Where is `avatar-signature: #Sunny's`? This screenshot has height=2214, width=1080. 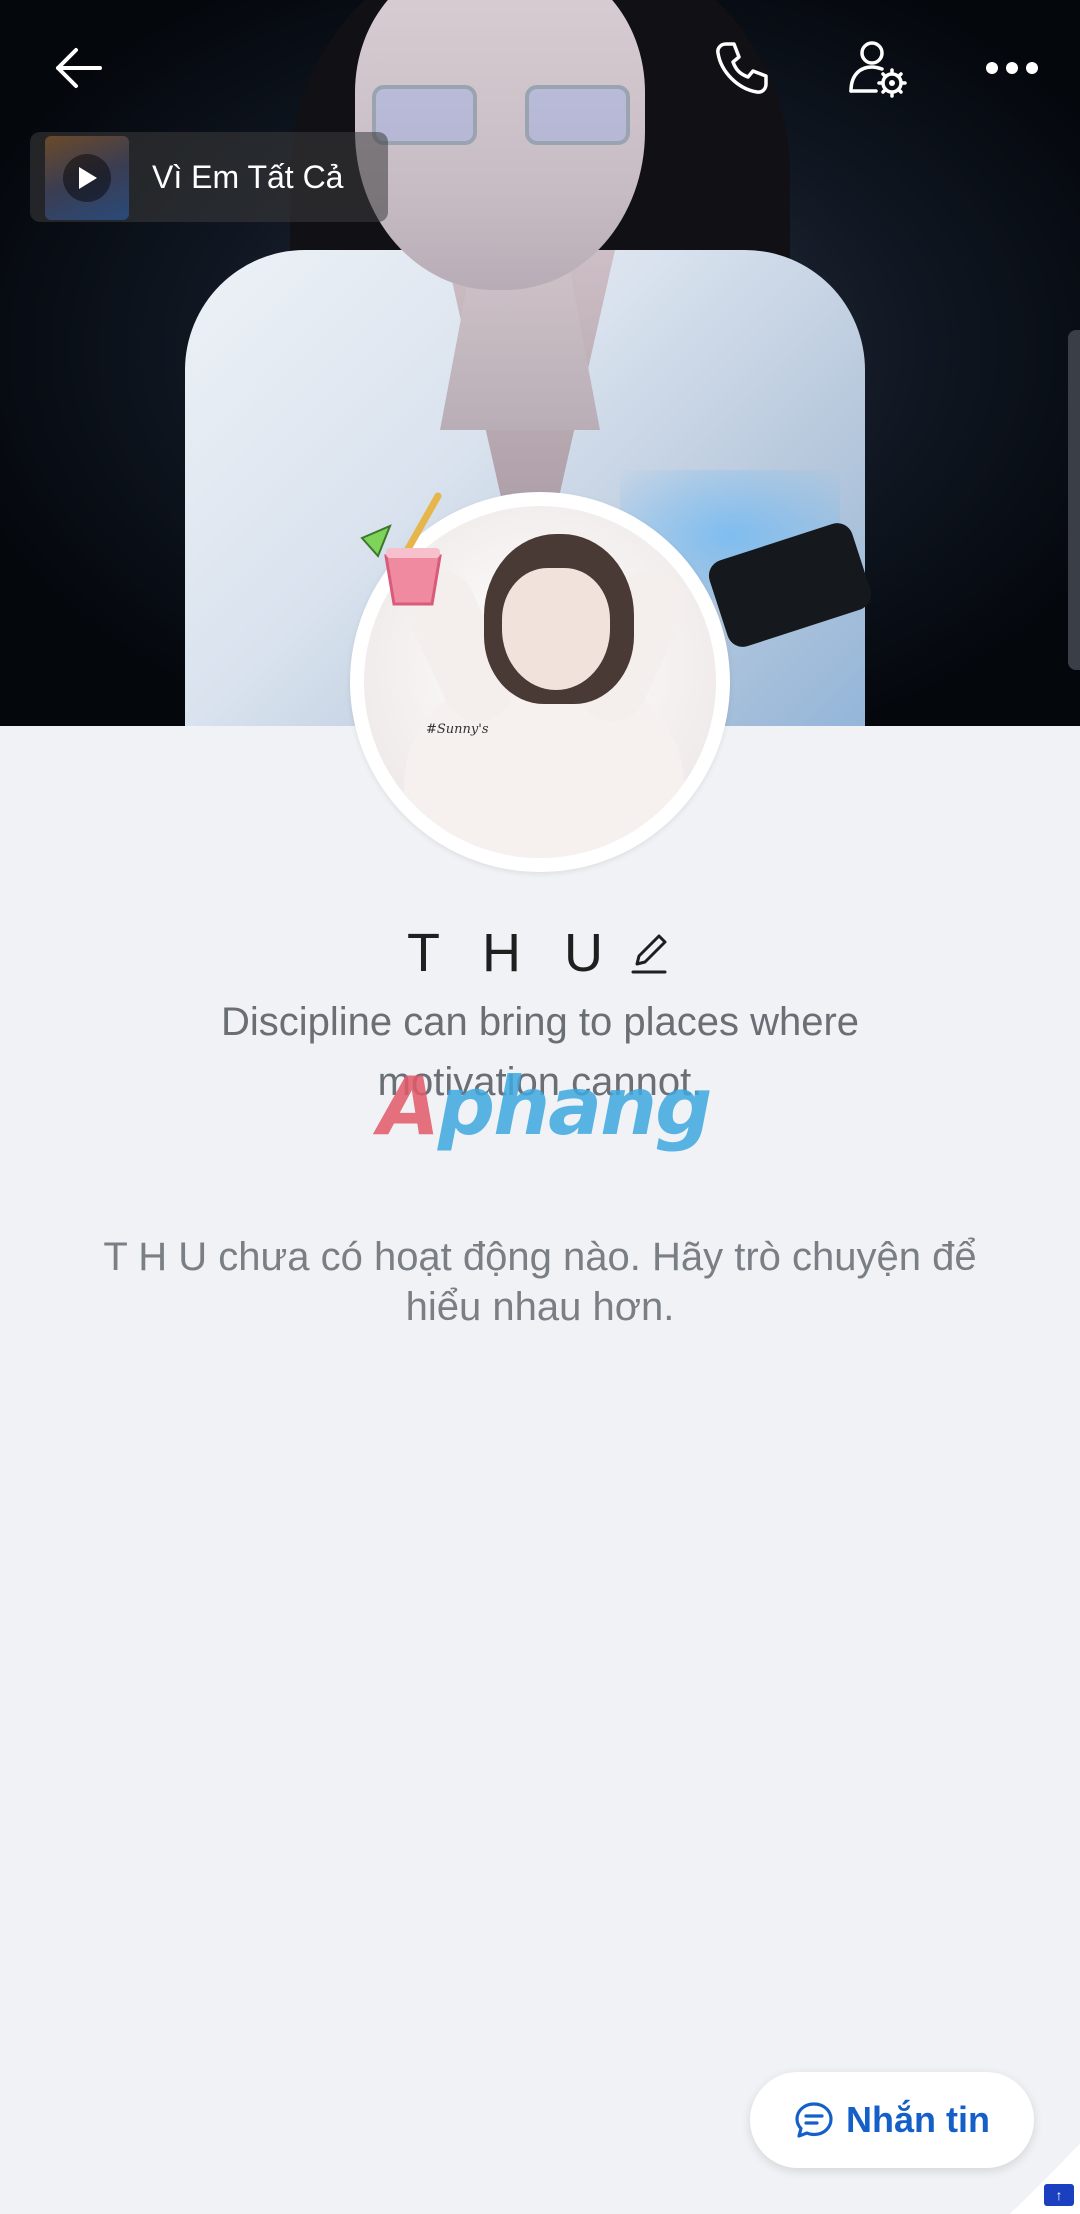 avatar-signature: #Sunny's is located at coordinates (457, 729).